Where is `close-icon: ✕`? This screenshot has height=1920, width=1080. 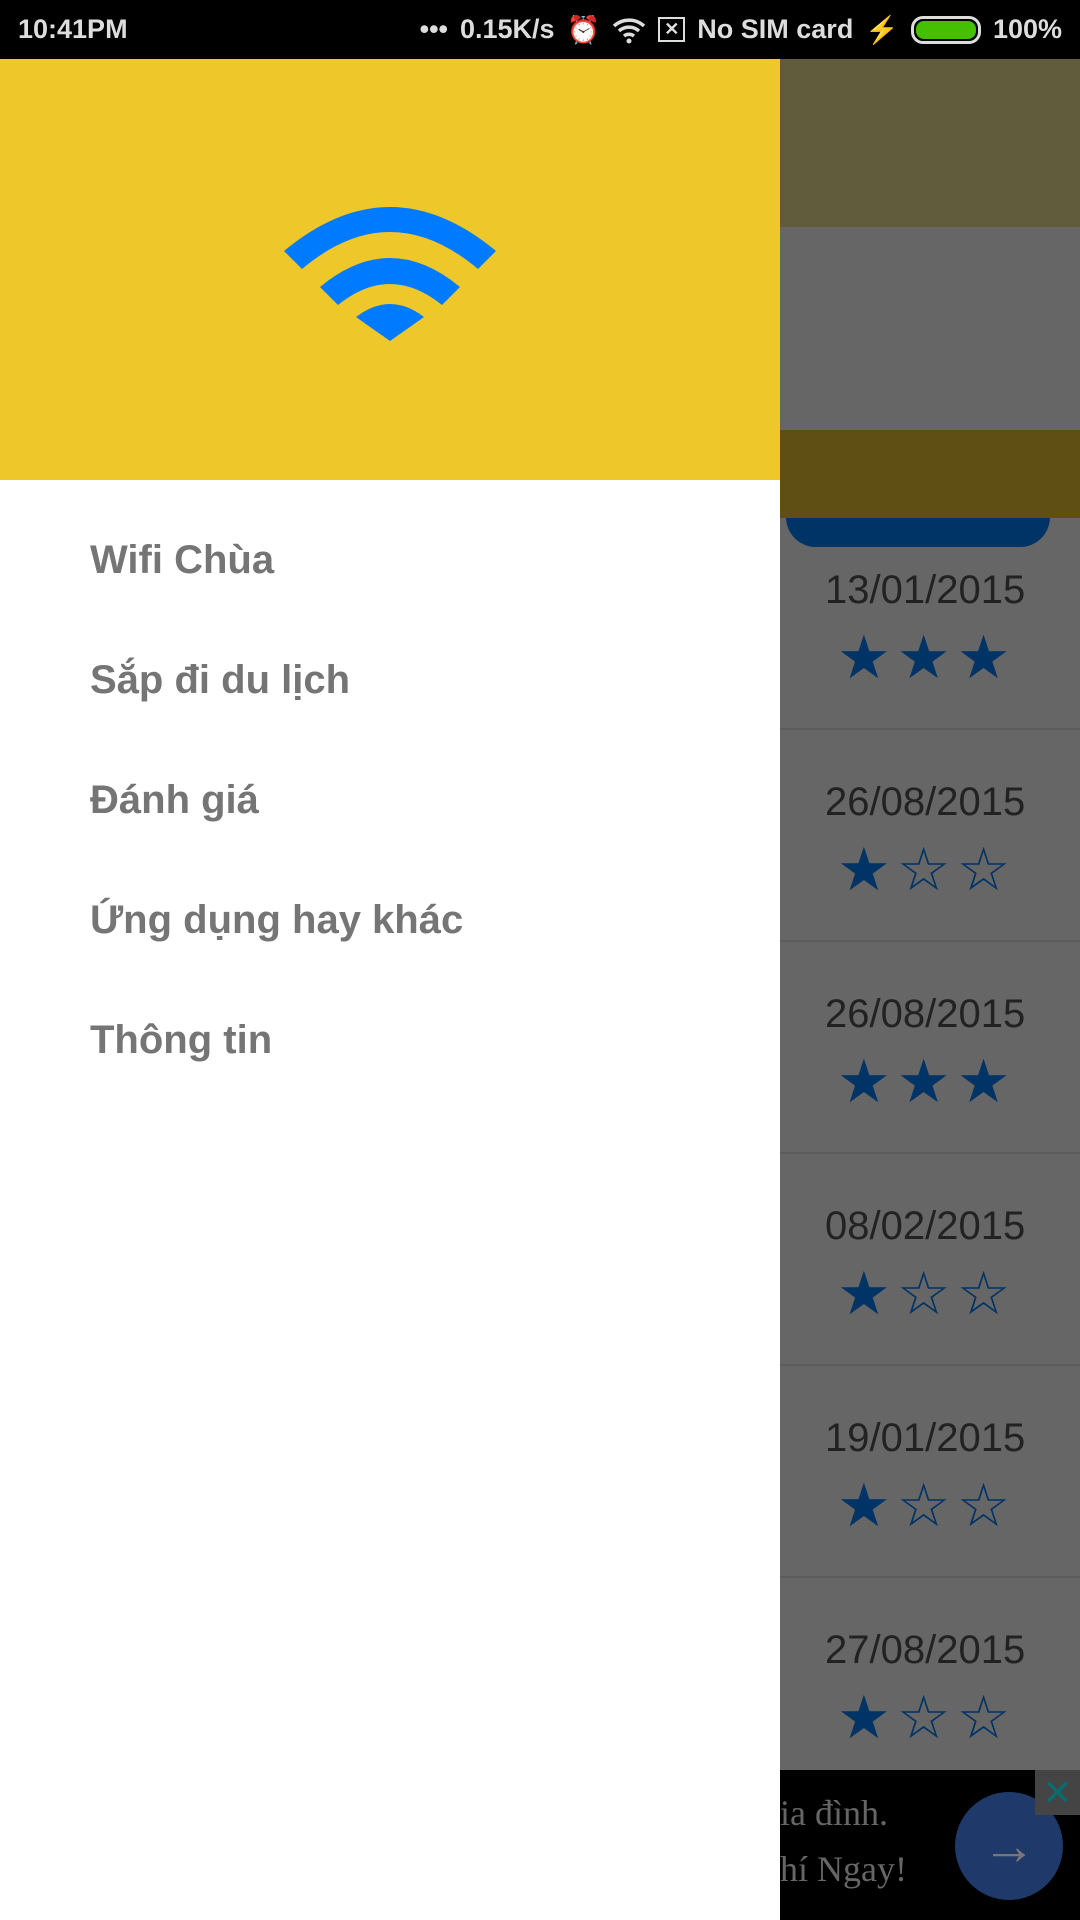
close-icon: ✕ is located at coordinates (1057, 1792).